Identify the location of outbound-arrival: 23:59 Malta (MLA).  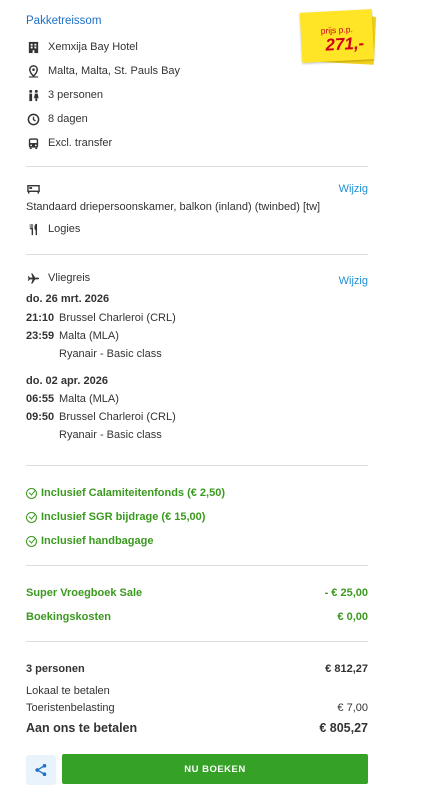
(72, 336).